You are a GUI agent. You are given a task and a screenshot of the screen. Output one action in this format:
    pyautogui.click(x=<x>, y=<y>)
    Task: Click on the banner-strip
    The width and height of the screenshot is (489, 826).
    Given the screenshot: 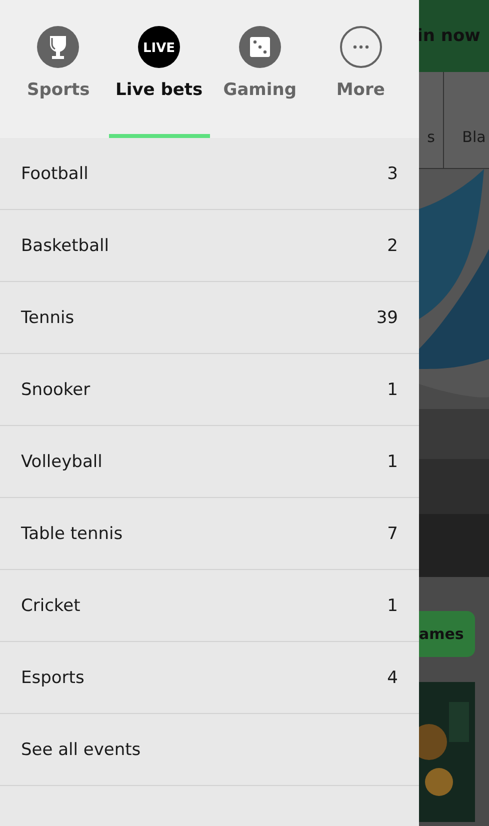 What is the action you would take?
    pyautogui.click(x=454, y=486)
    